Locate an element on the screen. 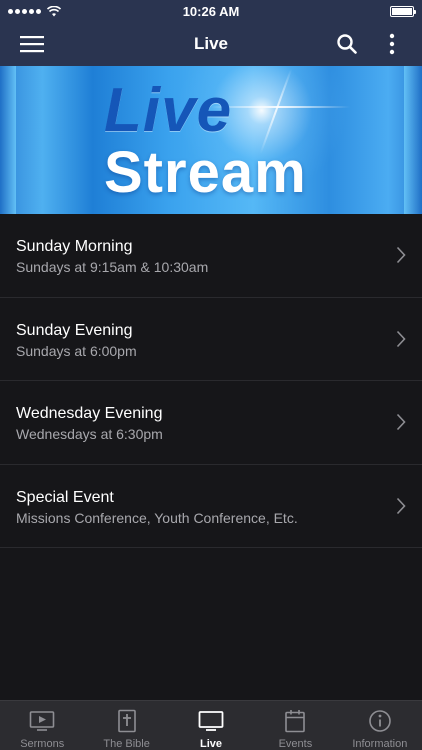 The height and width of the screenshot is (750, 422). tab-the-bible: The Bible is located at coordinates (126, 725).